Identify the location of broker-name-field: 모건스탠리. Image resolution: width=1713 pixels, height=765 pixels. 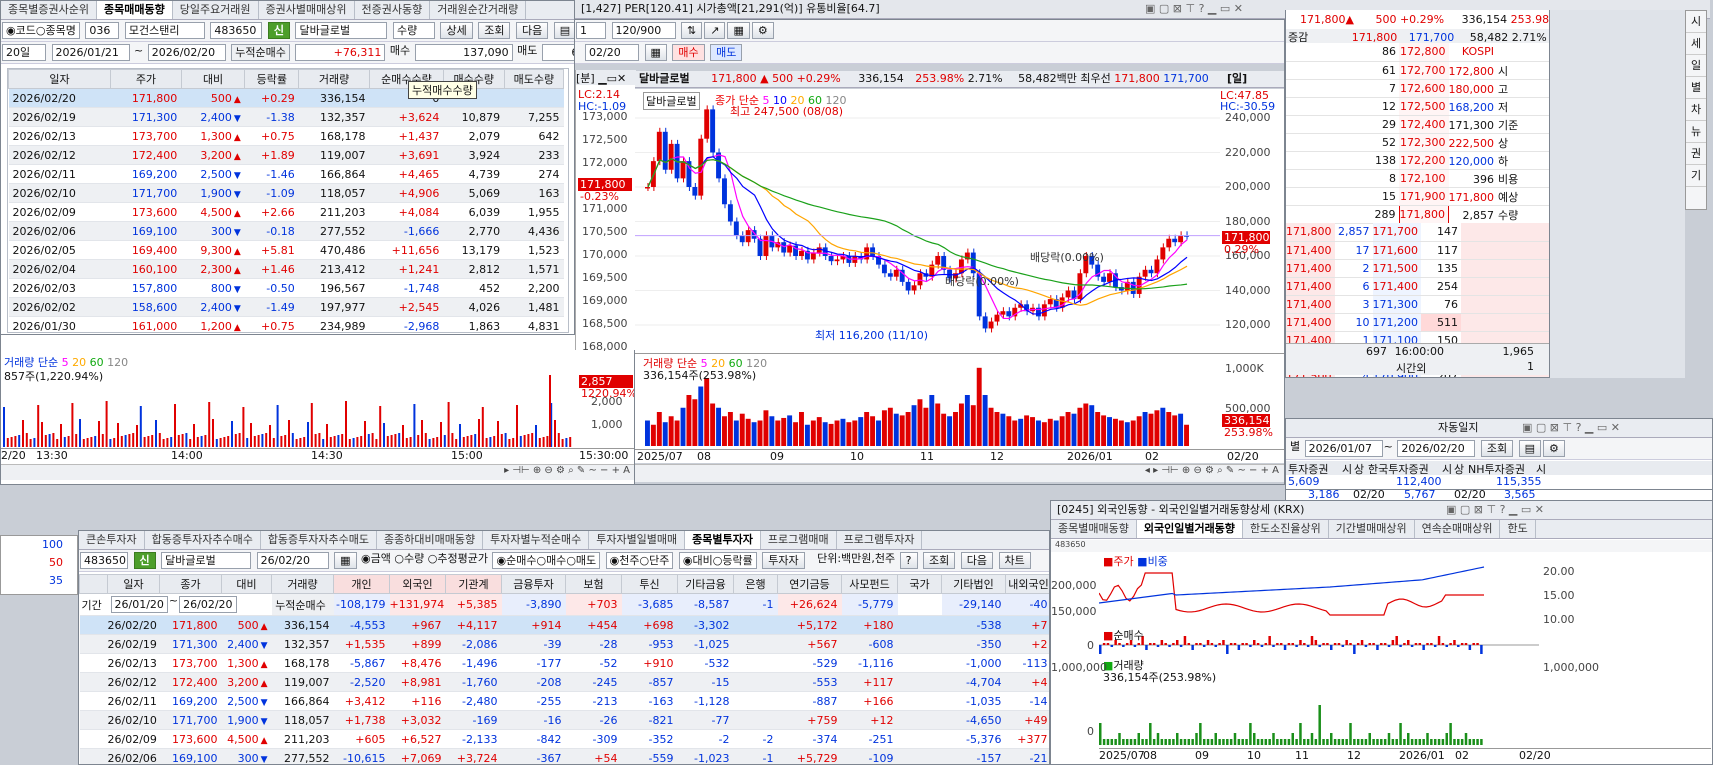
(164, 30).